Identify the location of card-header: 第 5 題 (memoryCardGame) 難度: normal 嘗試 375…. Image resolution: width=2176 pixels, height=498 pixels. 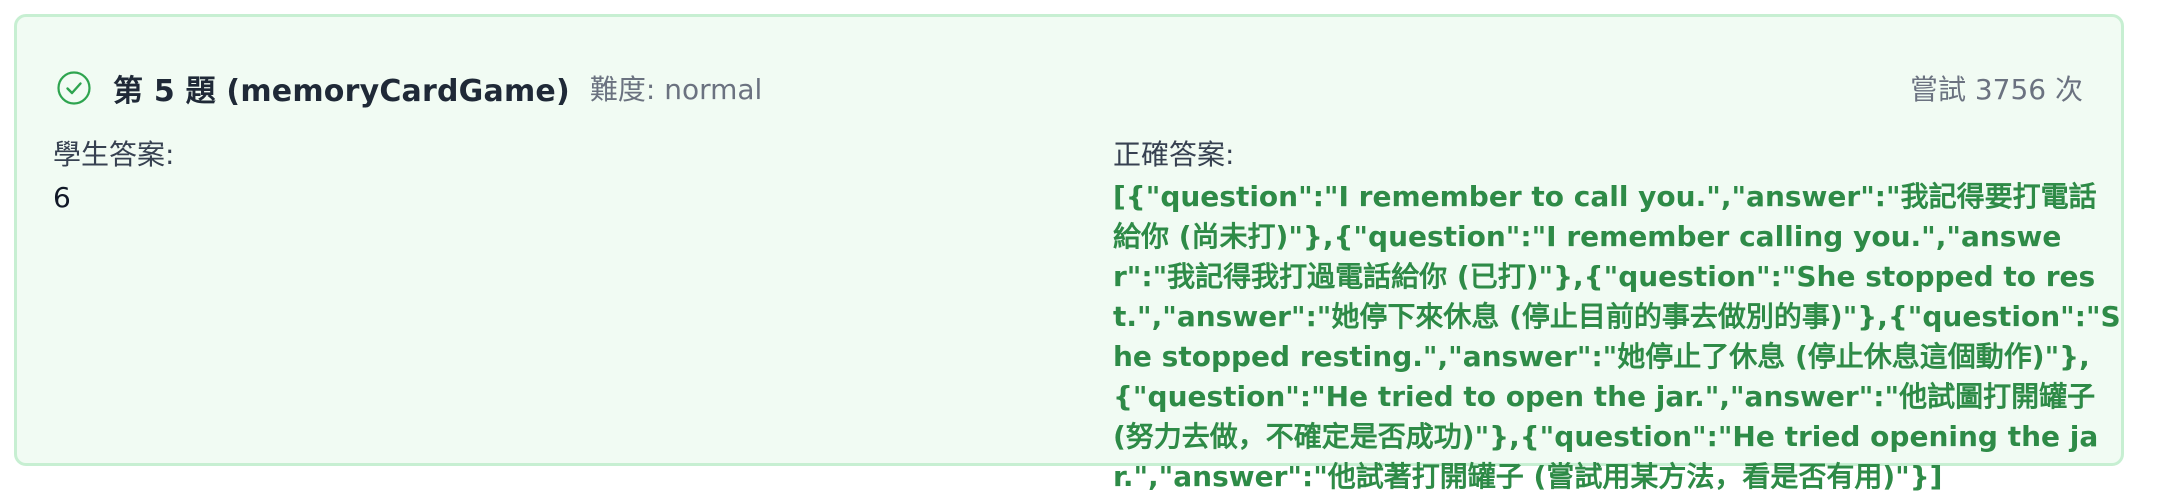
(1069, 88).